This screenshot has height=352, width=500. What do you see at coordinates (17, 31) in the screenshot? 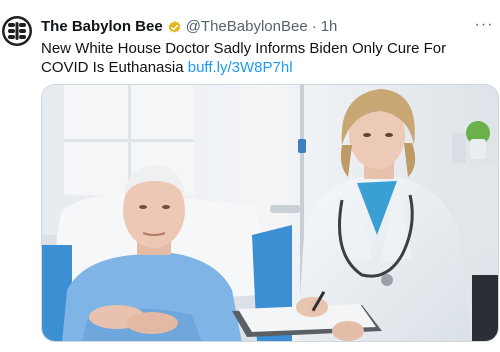
I see `bee-logo-icon` at bounding box center [17, 31].